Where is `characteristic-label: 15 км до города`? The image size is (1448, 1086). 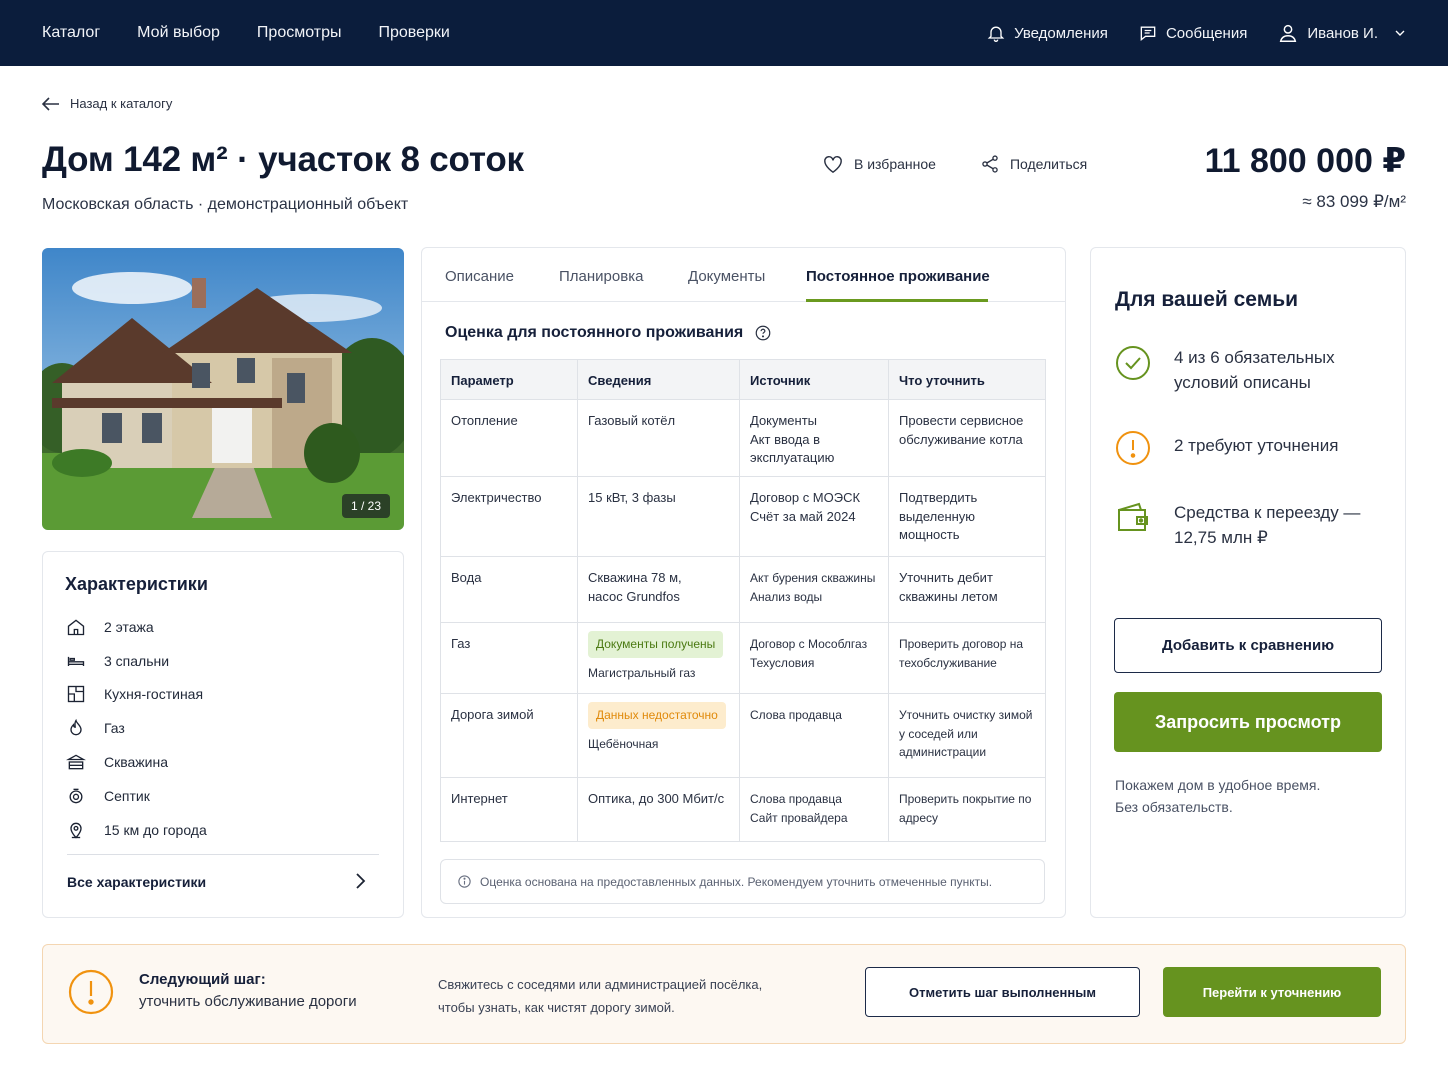
characteristic-label: 15 км до города is located at coordinates (155, 829).